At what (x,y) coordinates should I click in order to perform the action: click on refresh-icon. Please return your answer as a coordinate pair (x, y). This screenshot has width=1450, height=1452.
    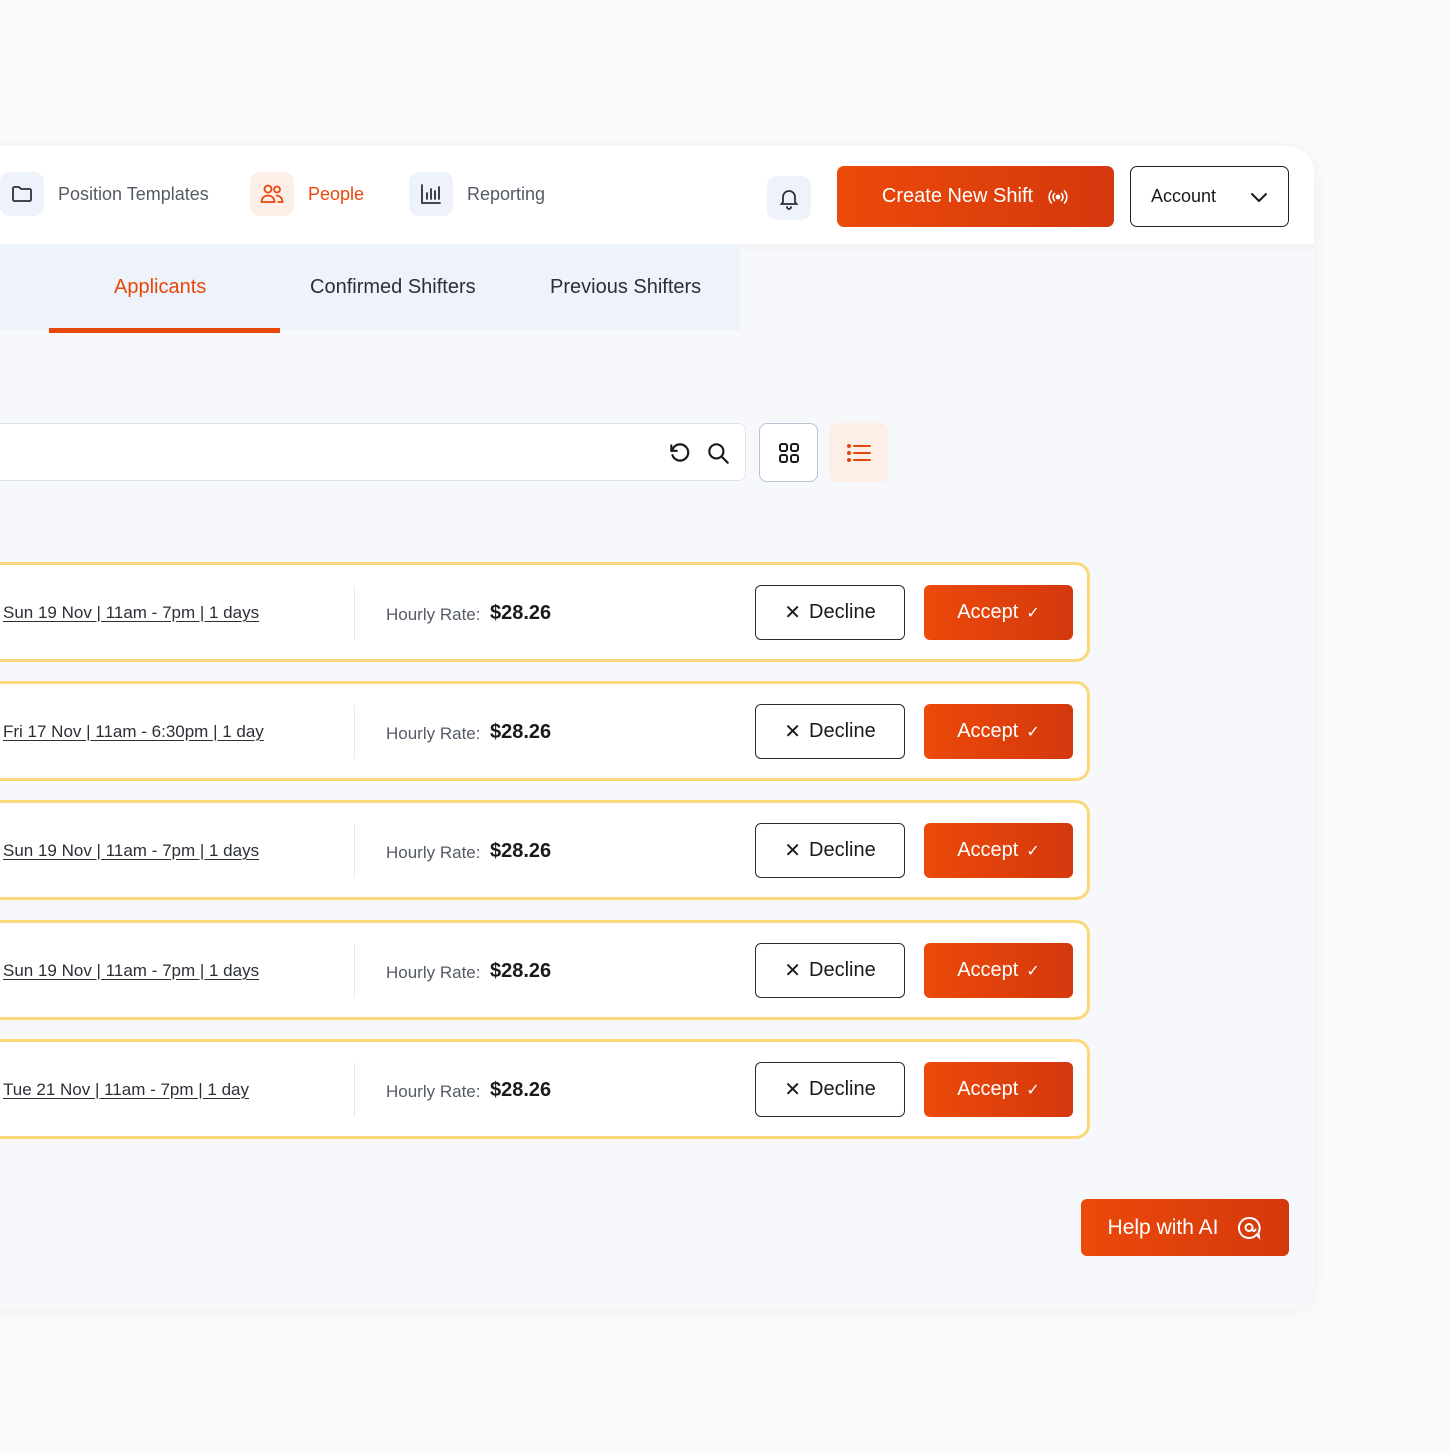
    Looking at the image, I should click on (680, 453).